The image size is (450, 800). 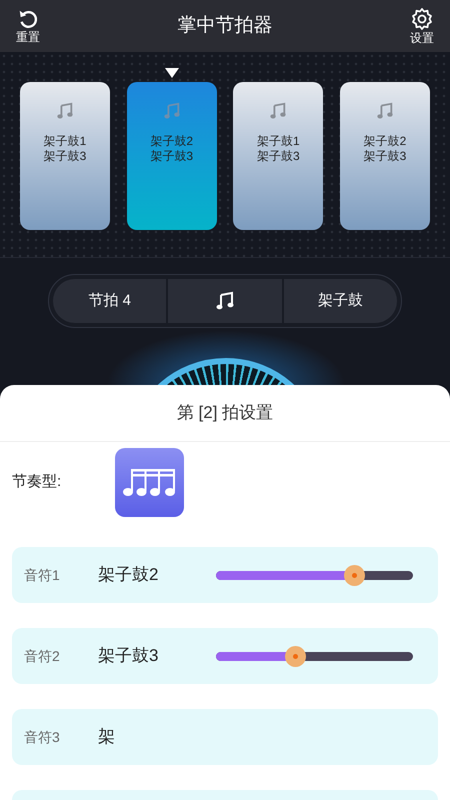 I want to click on app-title: 掌中节拍器, so click(x=225, y=26).